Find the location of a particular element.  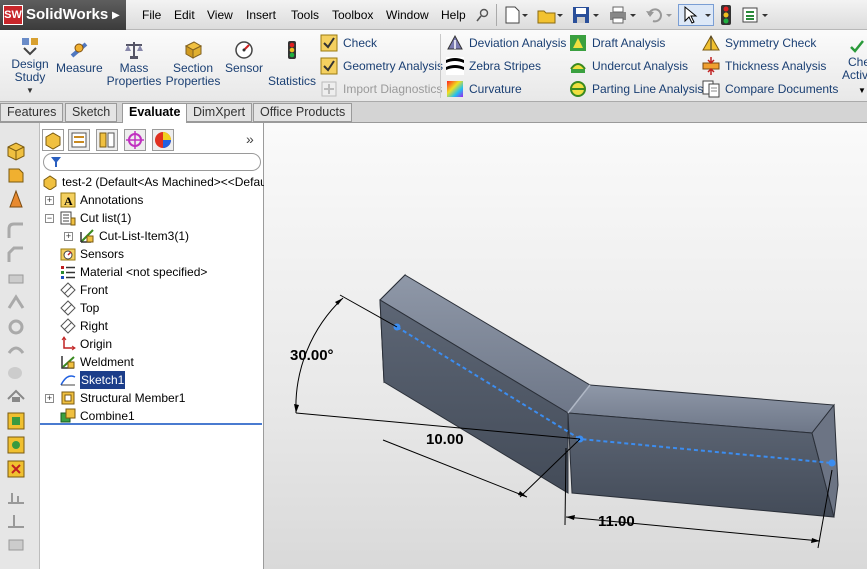

expander: − is located at coordinates (49, 218).